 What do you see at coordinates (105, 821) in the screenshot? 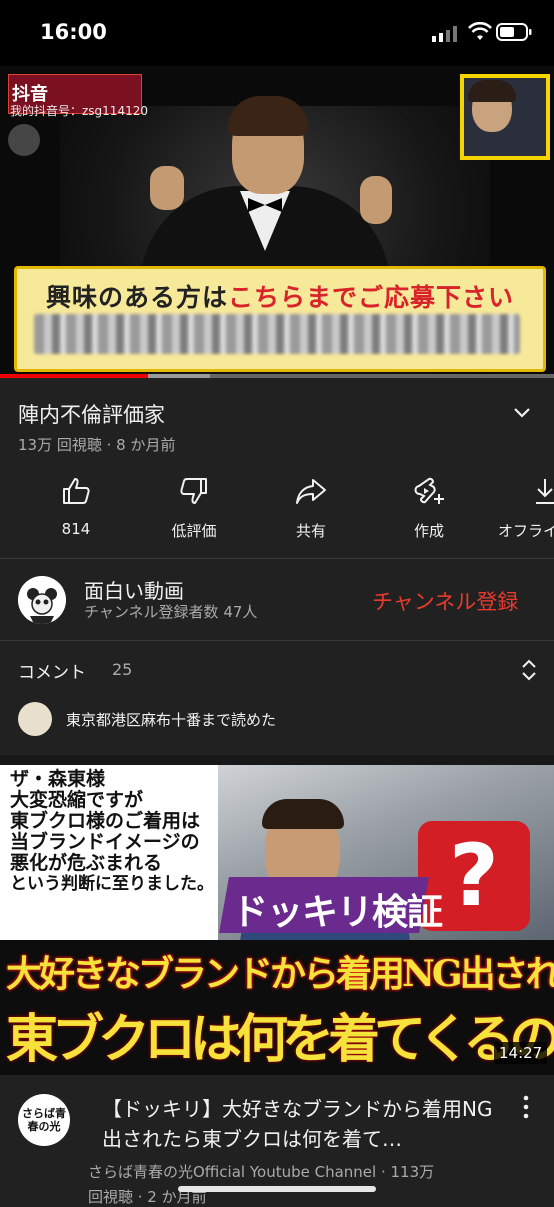
I see `letter-line: 東ブクロ様のご着用は` at bounding box center [105, 821].